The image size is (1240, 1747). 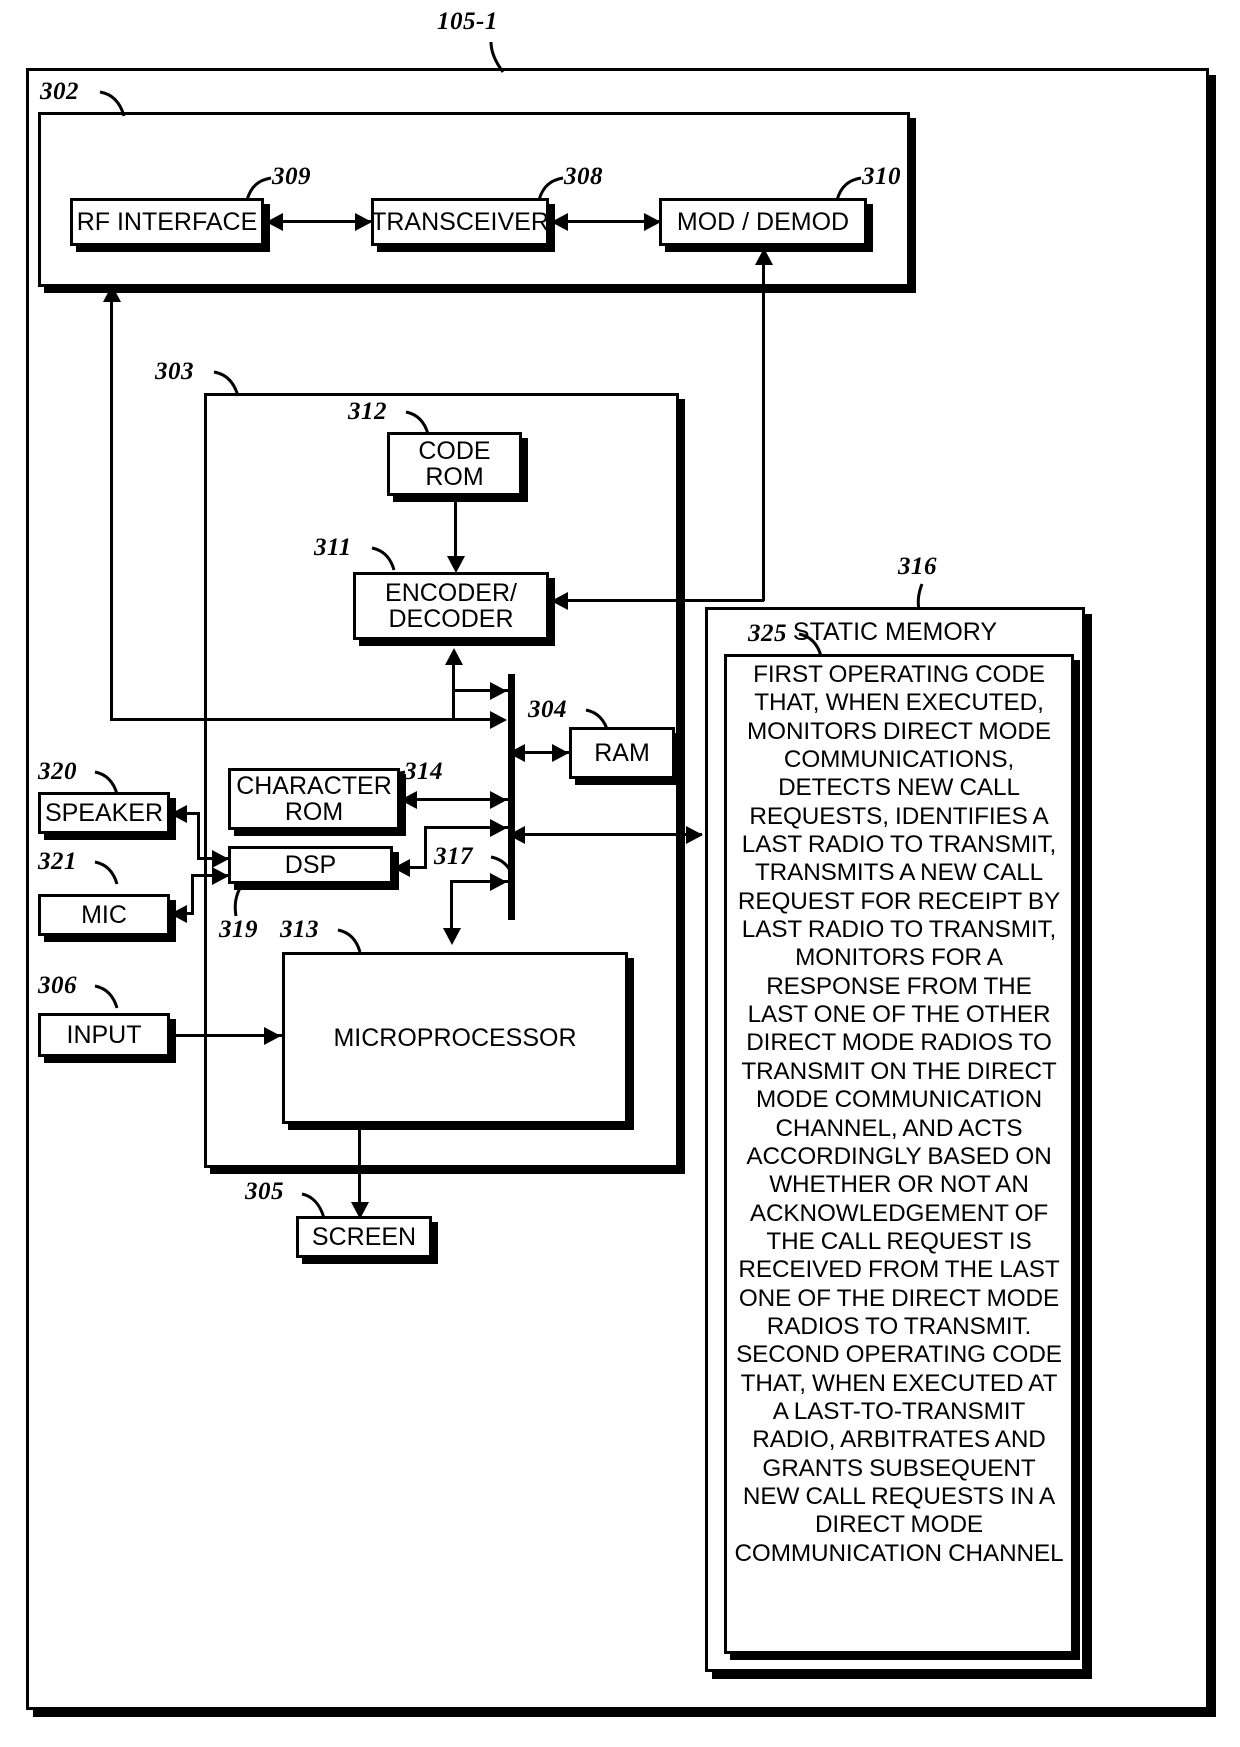 I want to click on character-rom-line2: ROM, so click(x=314, y=812).